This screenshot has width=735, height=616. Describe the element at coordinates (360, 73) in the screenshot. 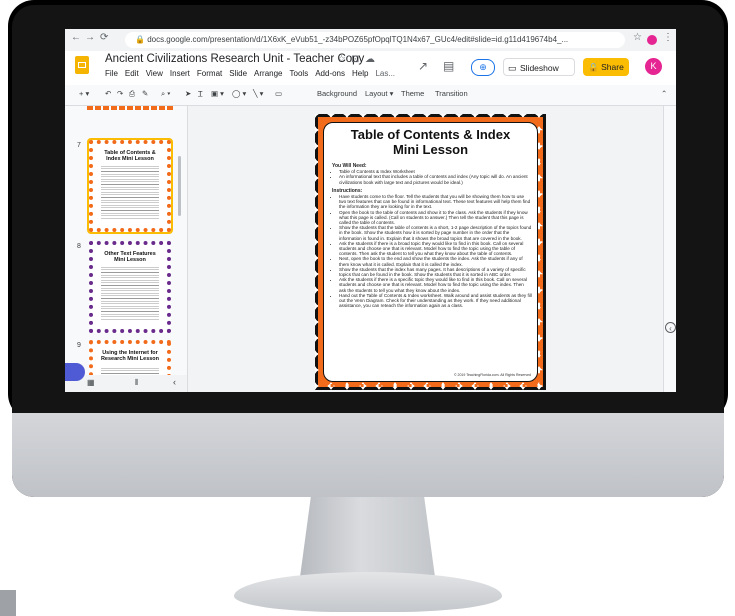

I see `menu-help: Help` at that location.